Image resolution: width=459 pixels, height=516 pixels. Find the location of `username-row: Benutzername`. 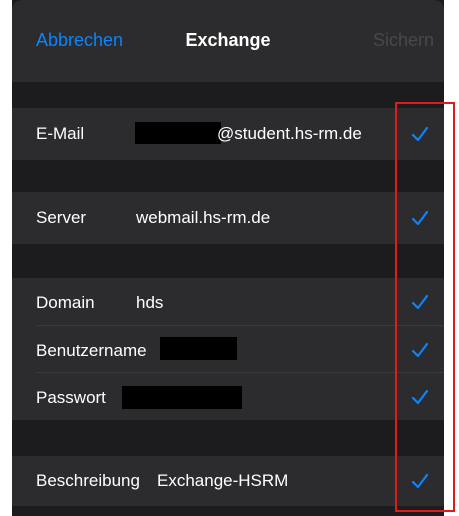

username-row: Benutzername is located at coordinates (228, 349).